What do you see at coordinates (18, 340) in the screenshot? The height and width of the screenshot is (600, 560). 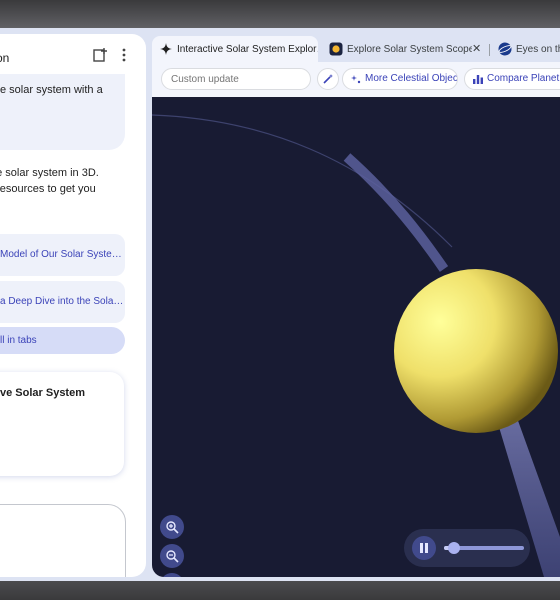 I see `open-all-in-tabs-label: ll in tabs` at bounding box center [18, 340].